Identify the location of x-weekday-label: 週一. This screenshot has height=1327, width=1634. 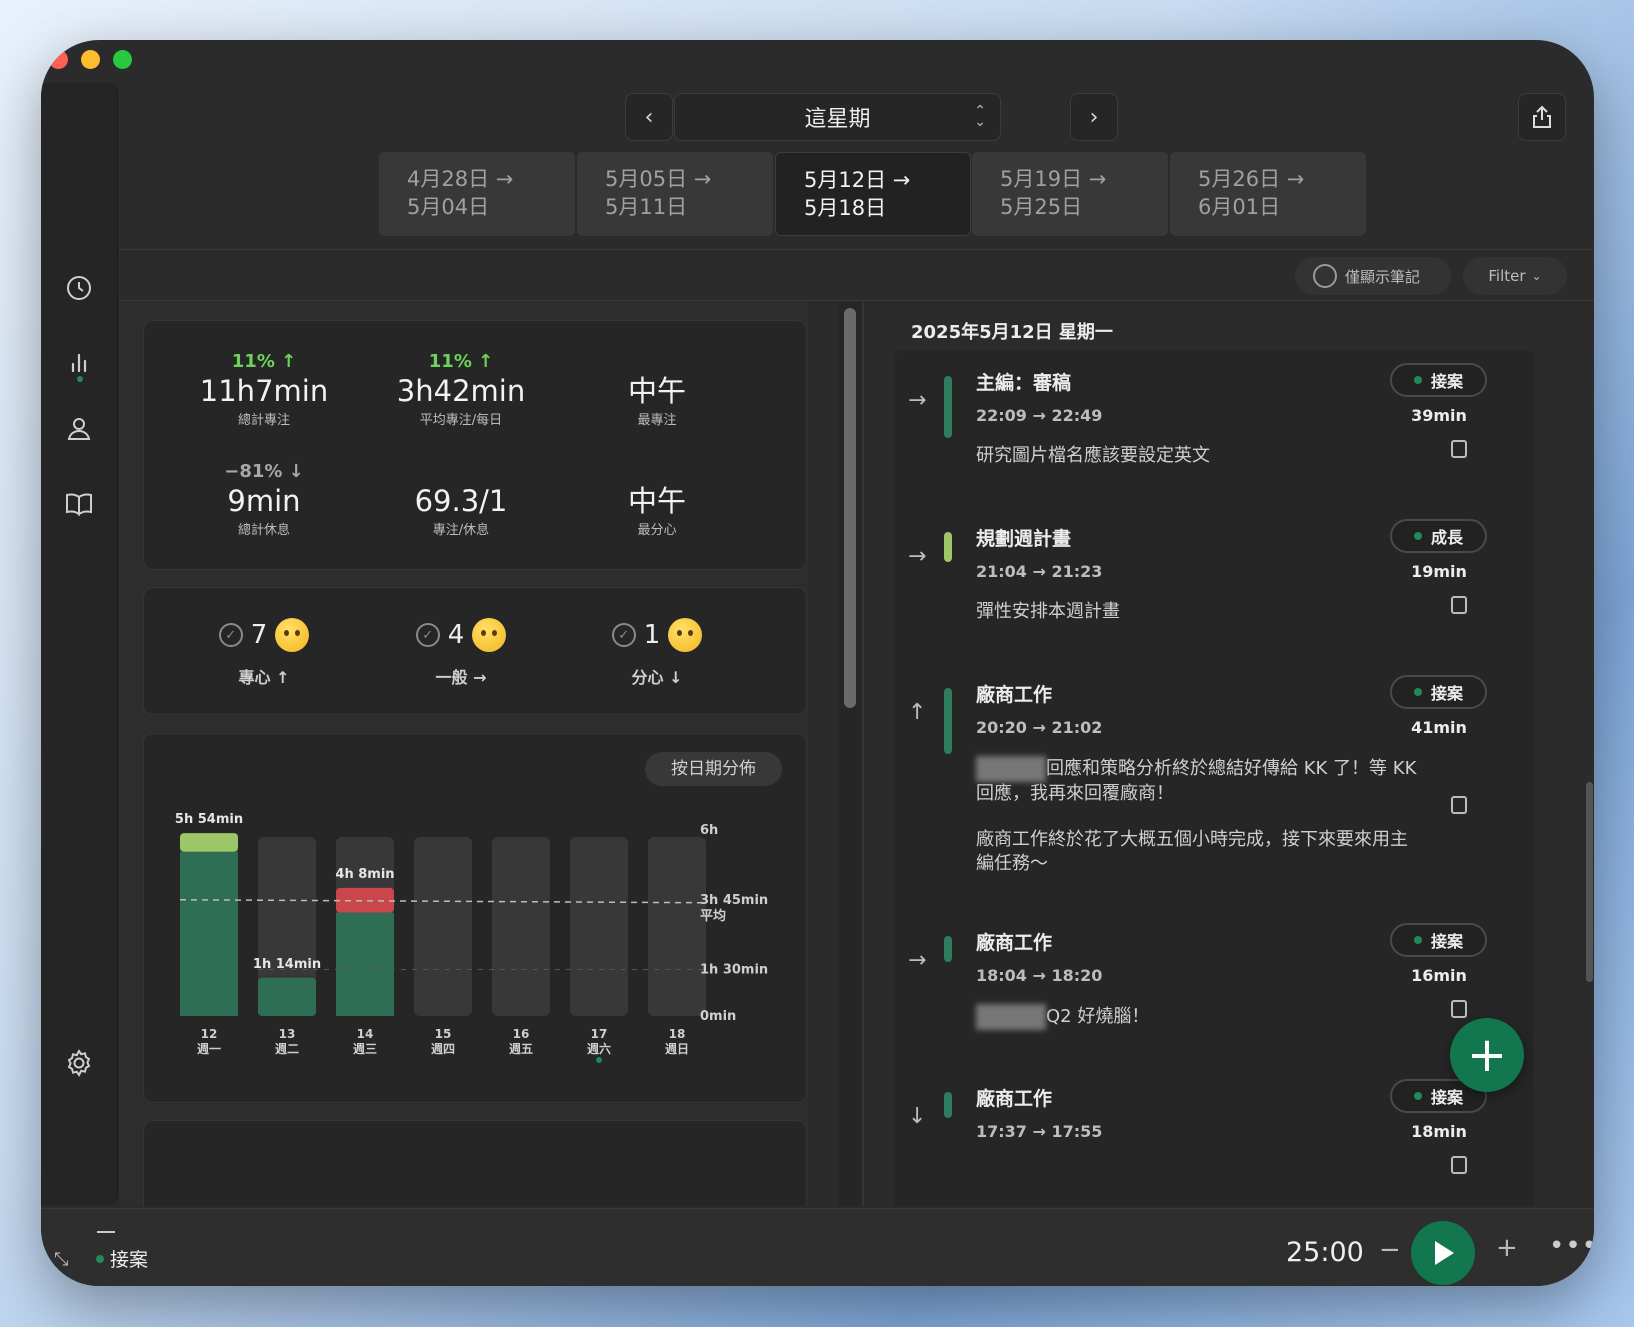
(209, 1048).